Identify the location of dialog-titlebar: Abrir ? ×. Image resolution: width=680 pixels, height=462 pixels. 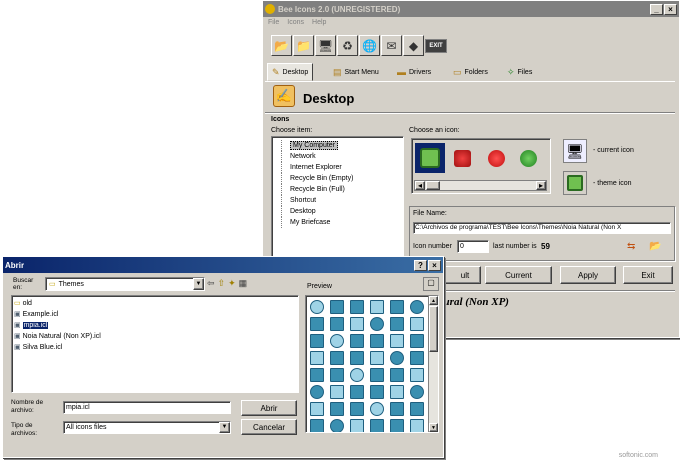
(223, 265).